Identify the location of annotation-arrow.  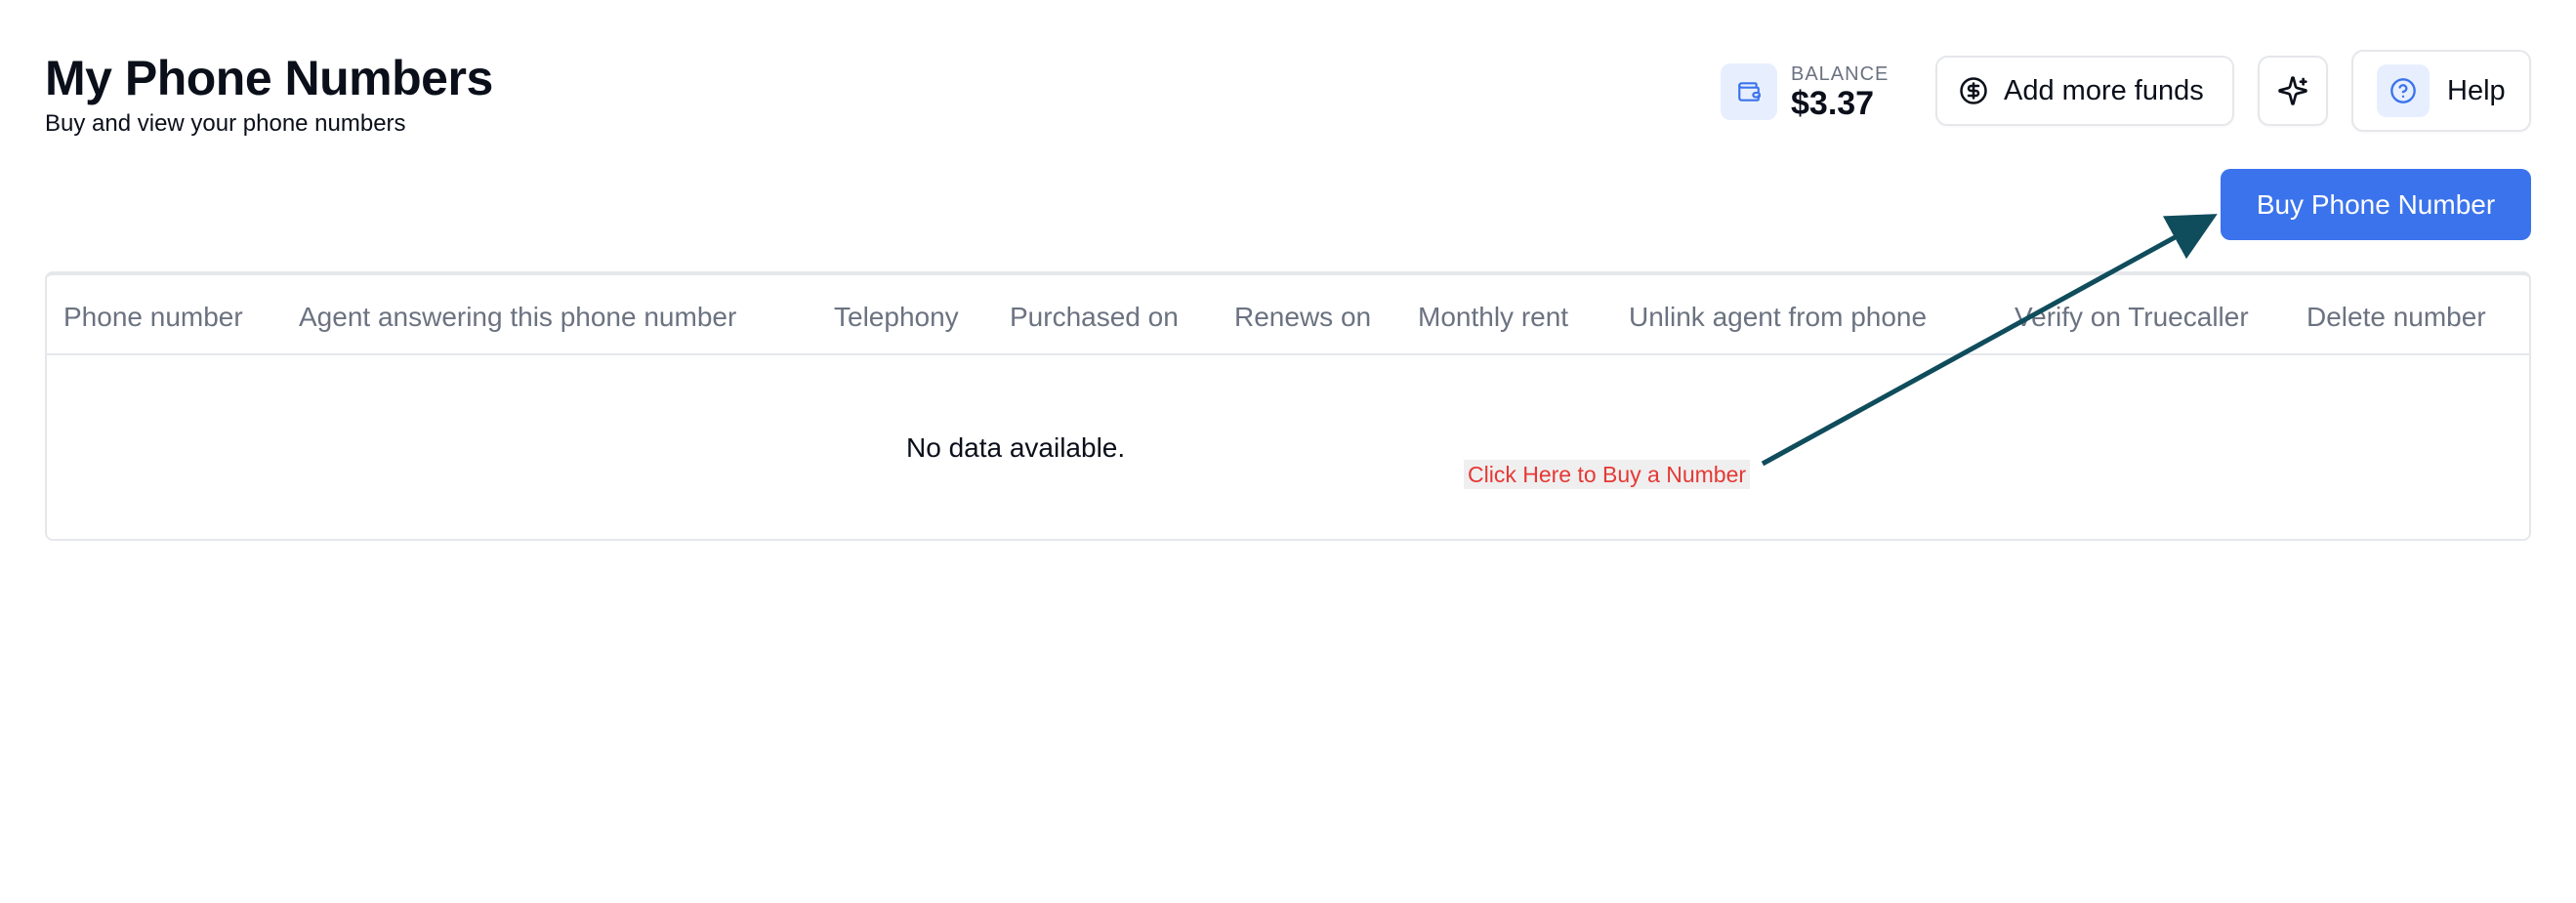
(1989, 340).